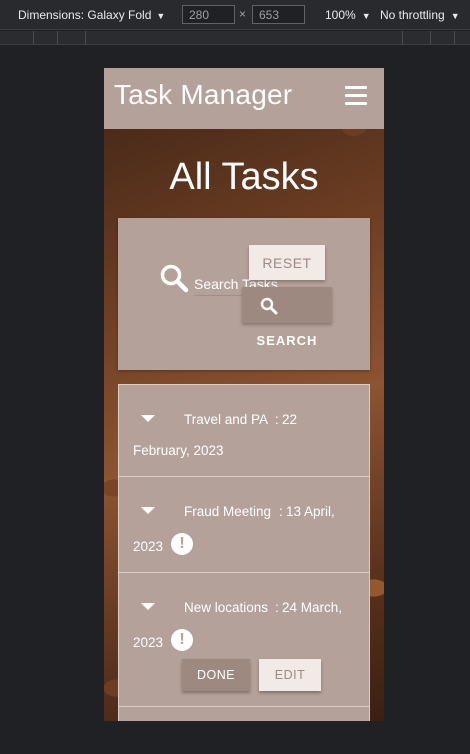 This screenshot has width=470, height=754. What do you see at coordinates (278, 14) in the screenshot?
I see `viewport-height-input: 653` at bounding box center [278, 14].